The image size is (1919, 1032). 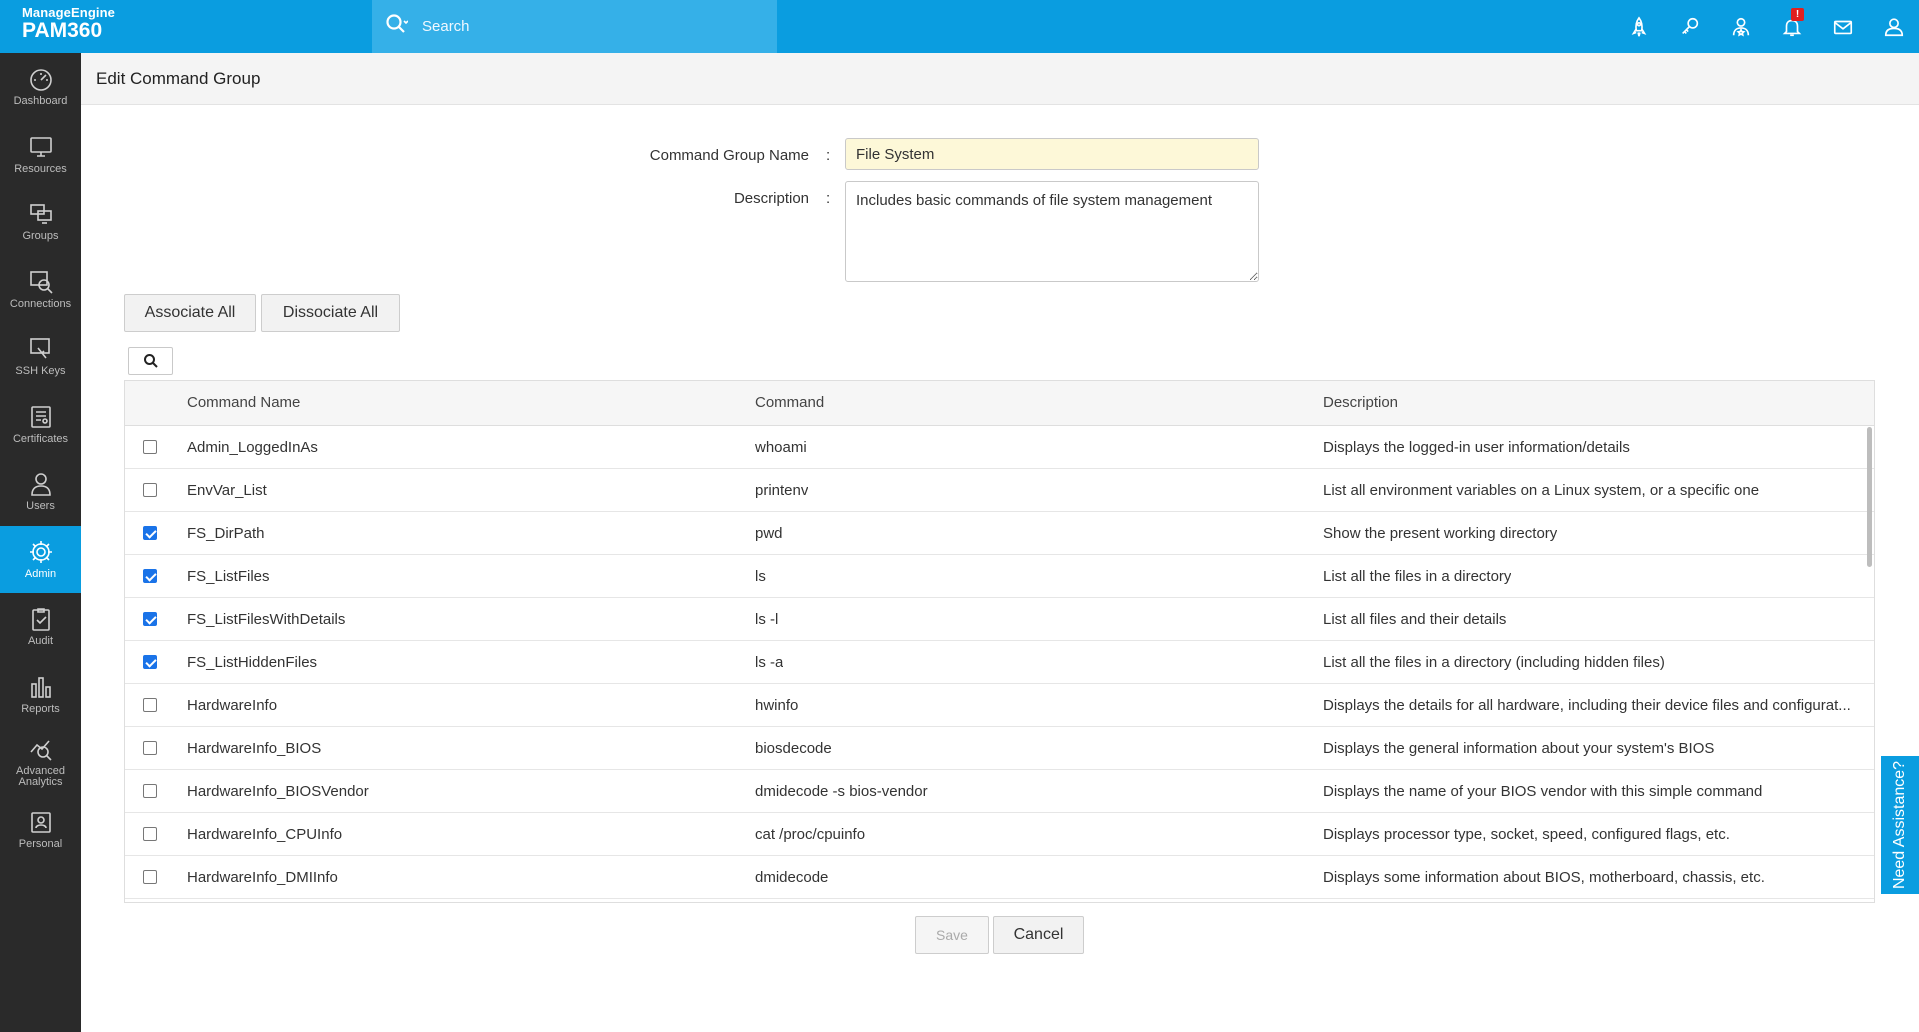 I want to click on associate-all-button: Associate All, so click(x=190, y=313).